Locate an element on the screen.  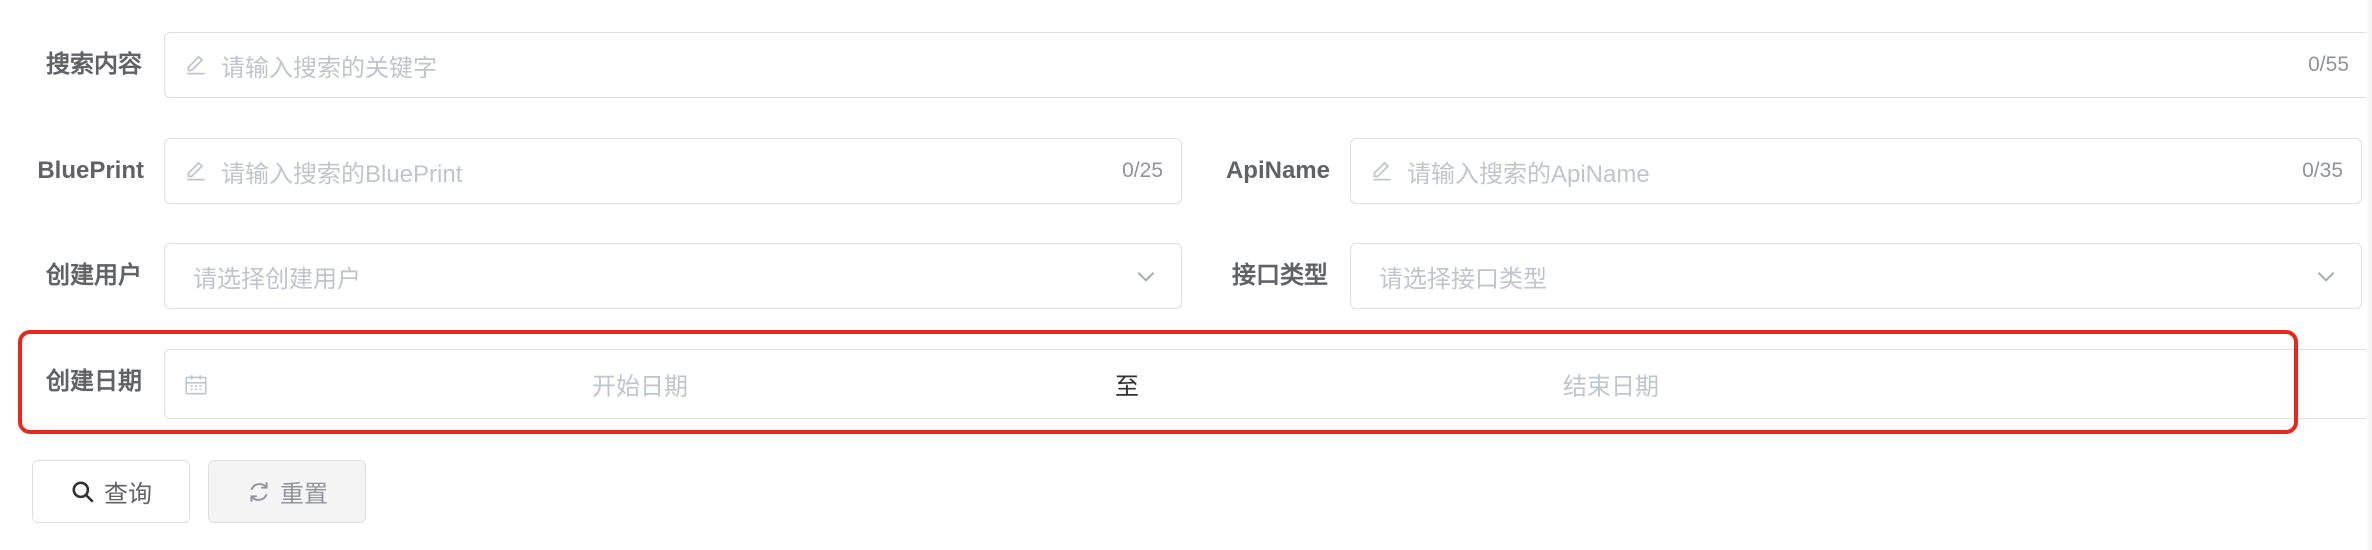
date-range-picker: 开始日期 至 结束日期 is located at coordinates (1268, 384).